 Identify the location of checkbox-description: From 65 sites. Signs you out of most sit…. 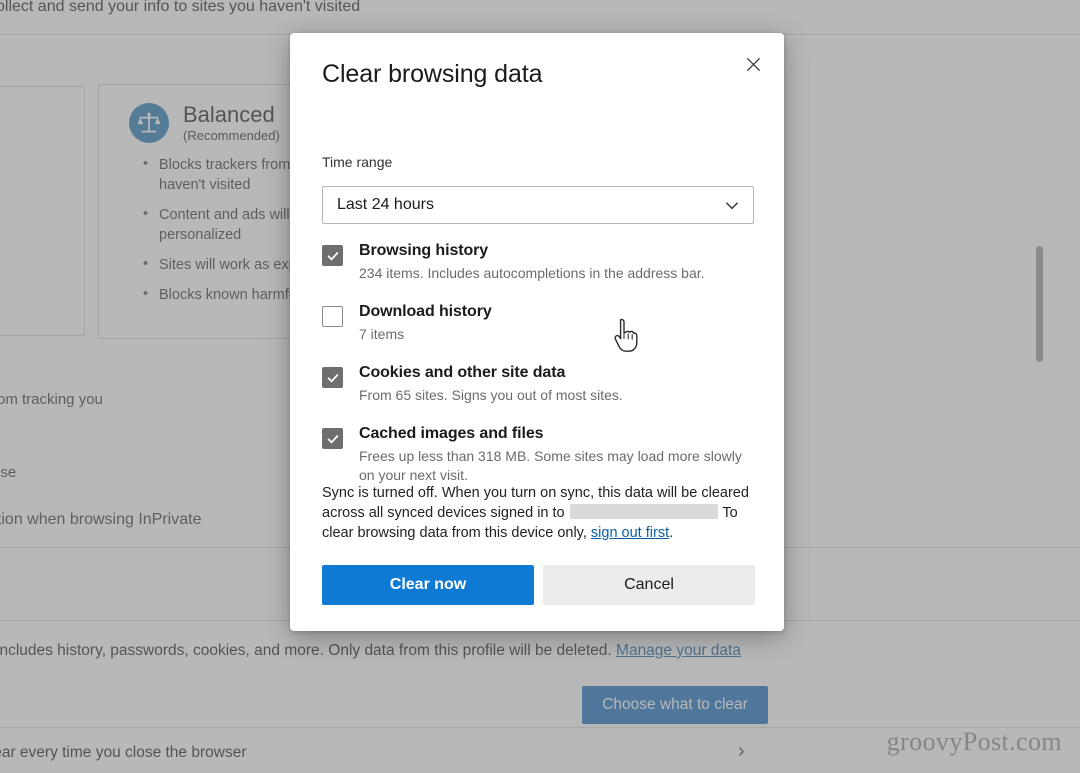
(491, 395).